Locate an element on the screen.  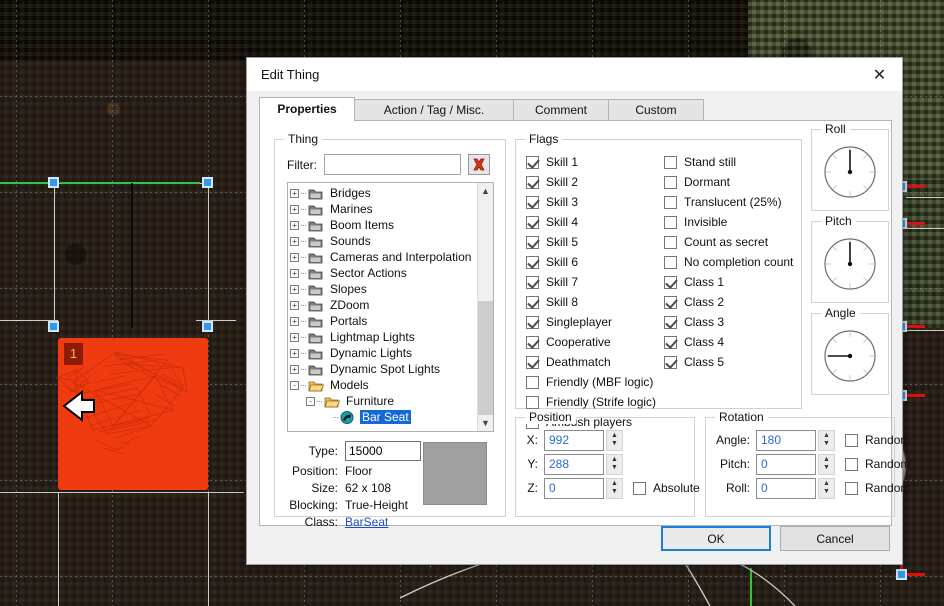
angle-spinner: ▲ ▼ is located at coordinates (826, 440).